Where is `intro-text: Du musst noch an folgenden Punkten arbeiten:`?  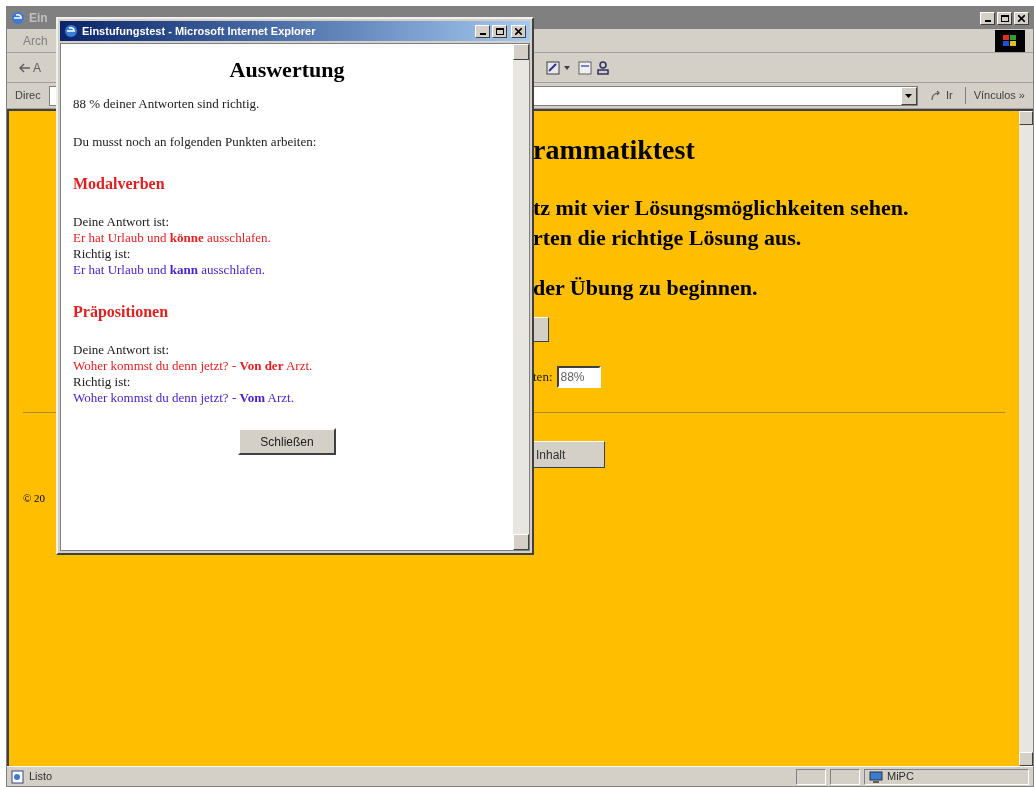 intro-text: Du musst noch an folgenden Punkten arbeiten: is located at coordinates (195, 142).